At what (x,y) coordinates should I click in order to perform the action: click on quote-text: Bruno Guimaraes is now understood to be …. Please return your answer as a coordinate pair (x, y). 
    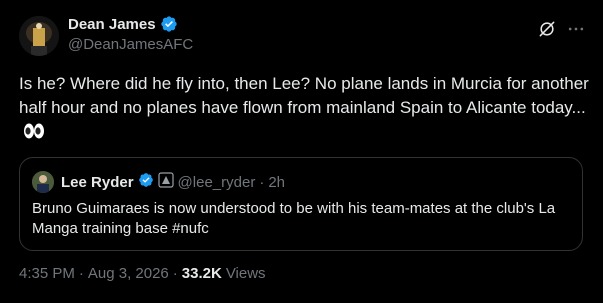
    Looking at the image, I should click on (294, 218).